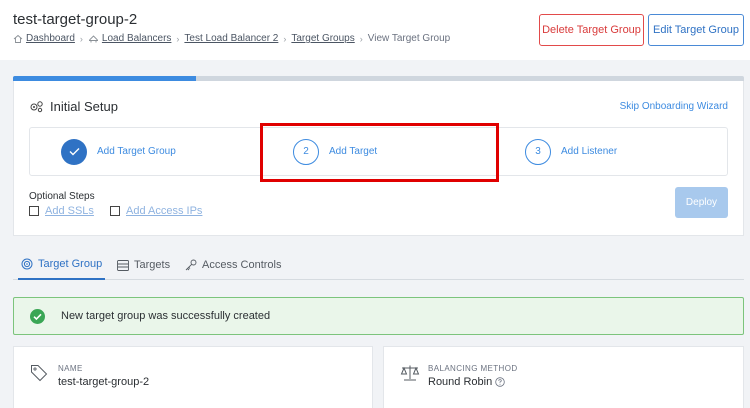 Image resolution: width=750 pixels, height=408 pixels. Describe the element at coordinates (563, 377) in the screenshot. I see `balancing-method-card: BALANCING METHOD Round Robin` at that location.